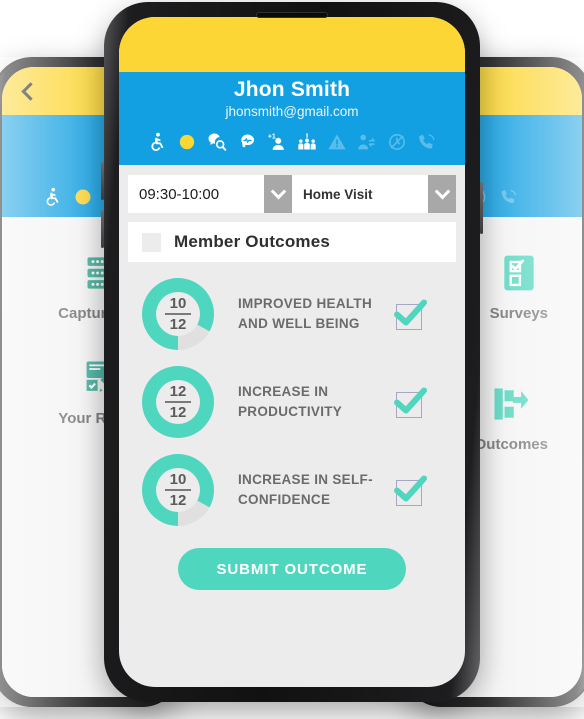 The image size is (584, 719). Describe the element at coordinates (217, 142) in the screenshot. I see `speech-bubble-search-icon` at that location.